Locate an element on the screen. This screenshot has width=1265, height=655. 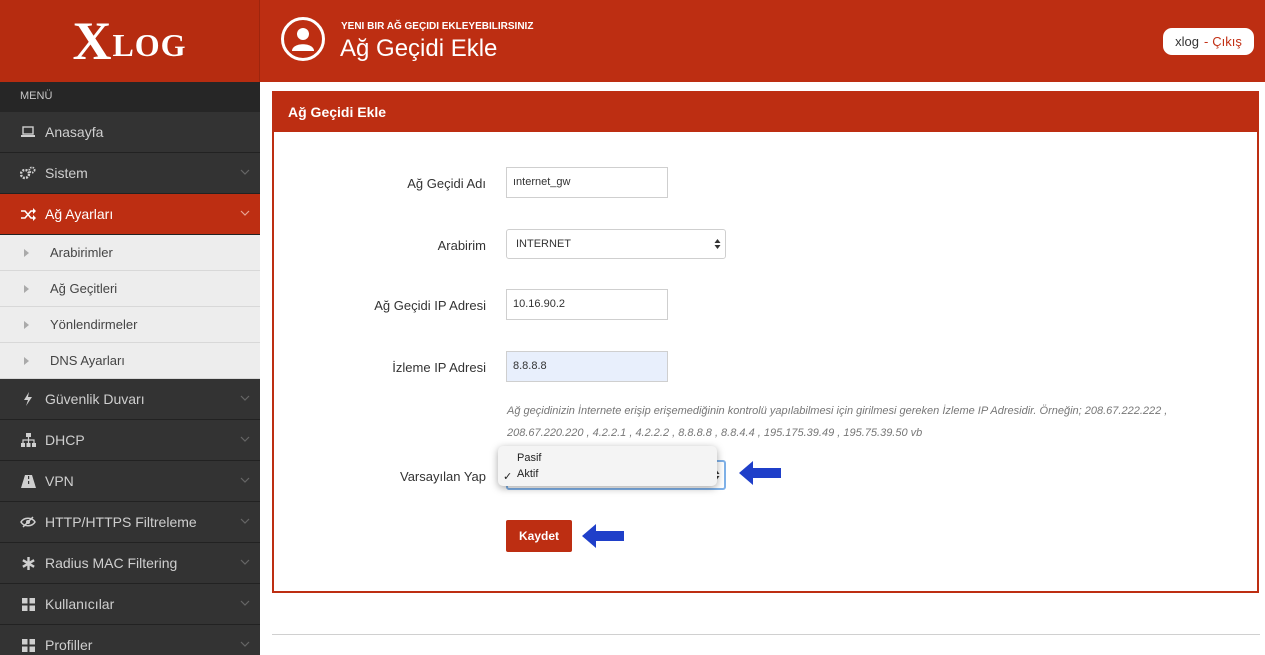
save-button: Kaydet is located at coordinates (539, 536).